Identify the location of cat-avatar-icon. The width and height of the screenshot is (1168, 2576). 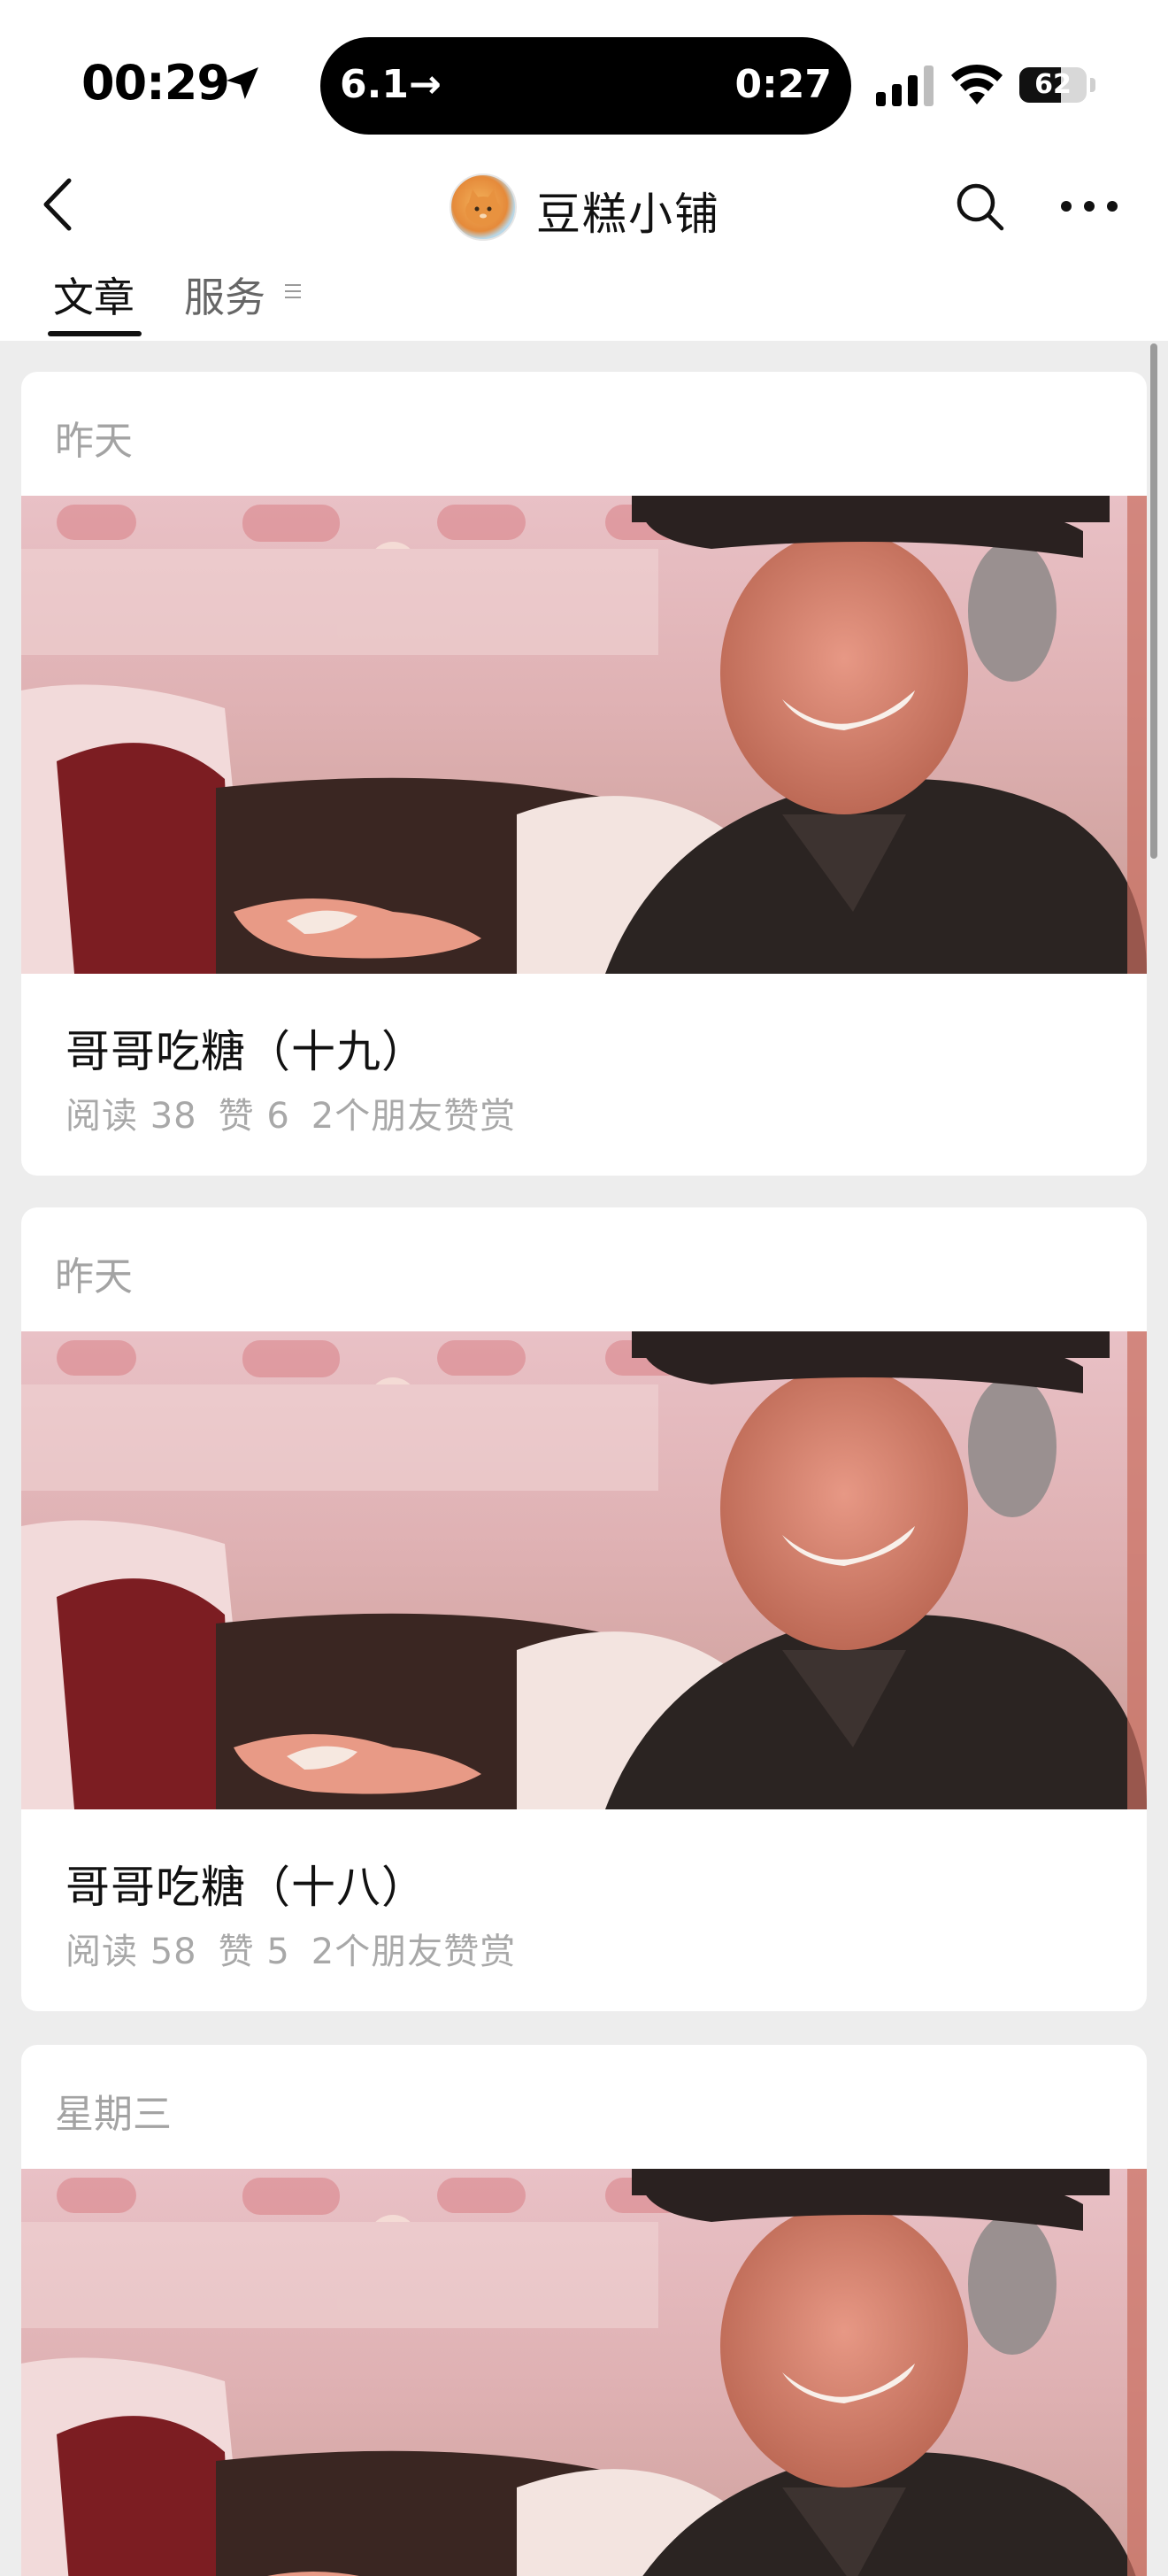
(483, 207).